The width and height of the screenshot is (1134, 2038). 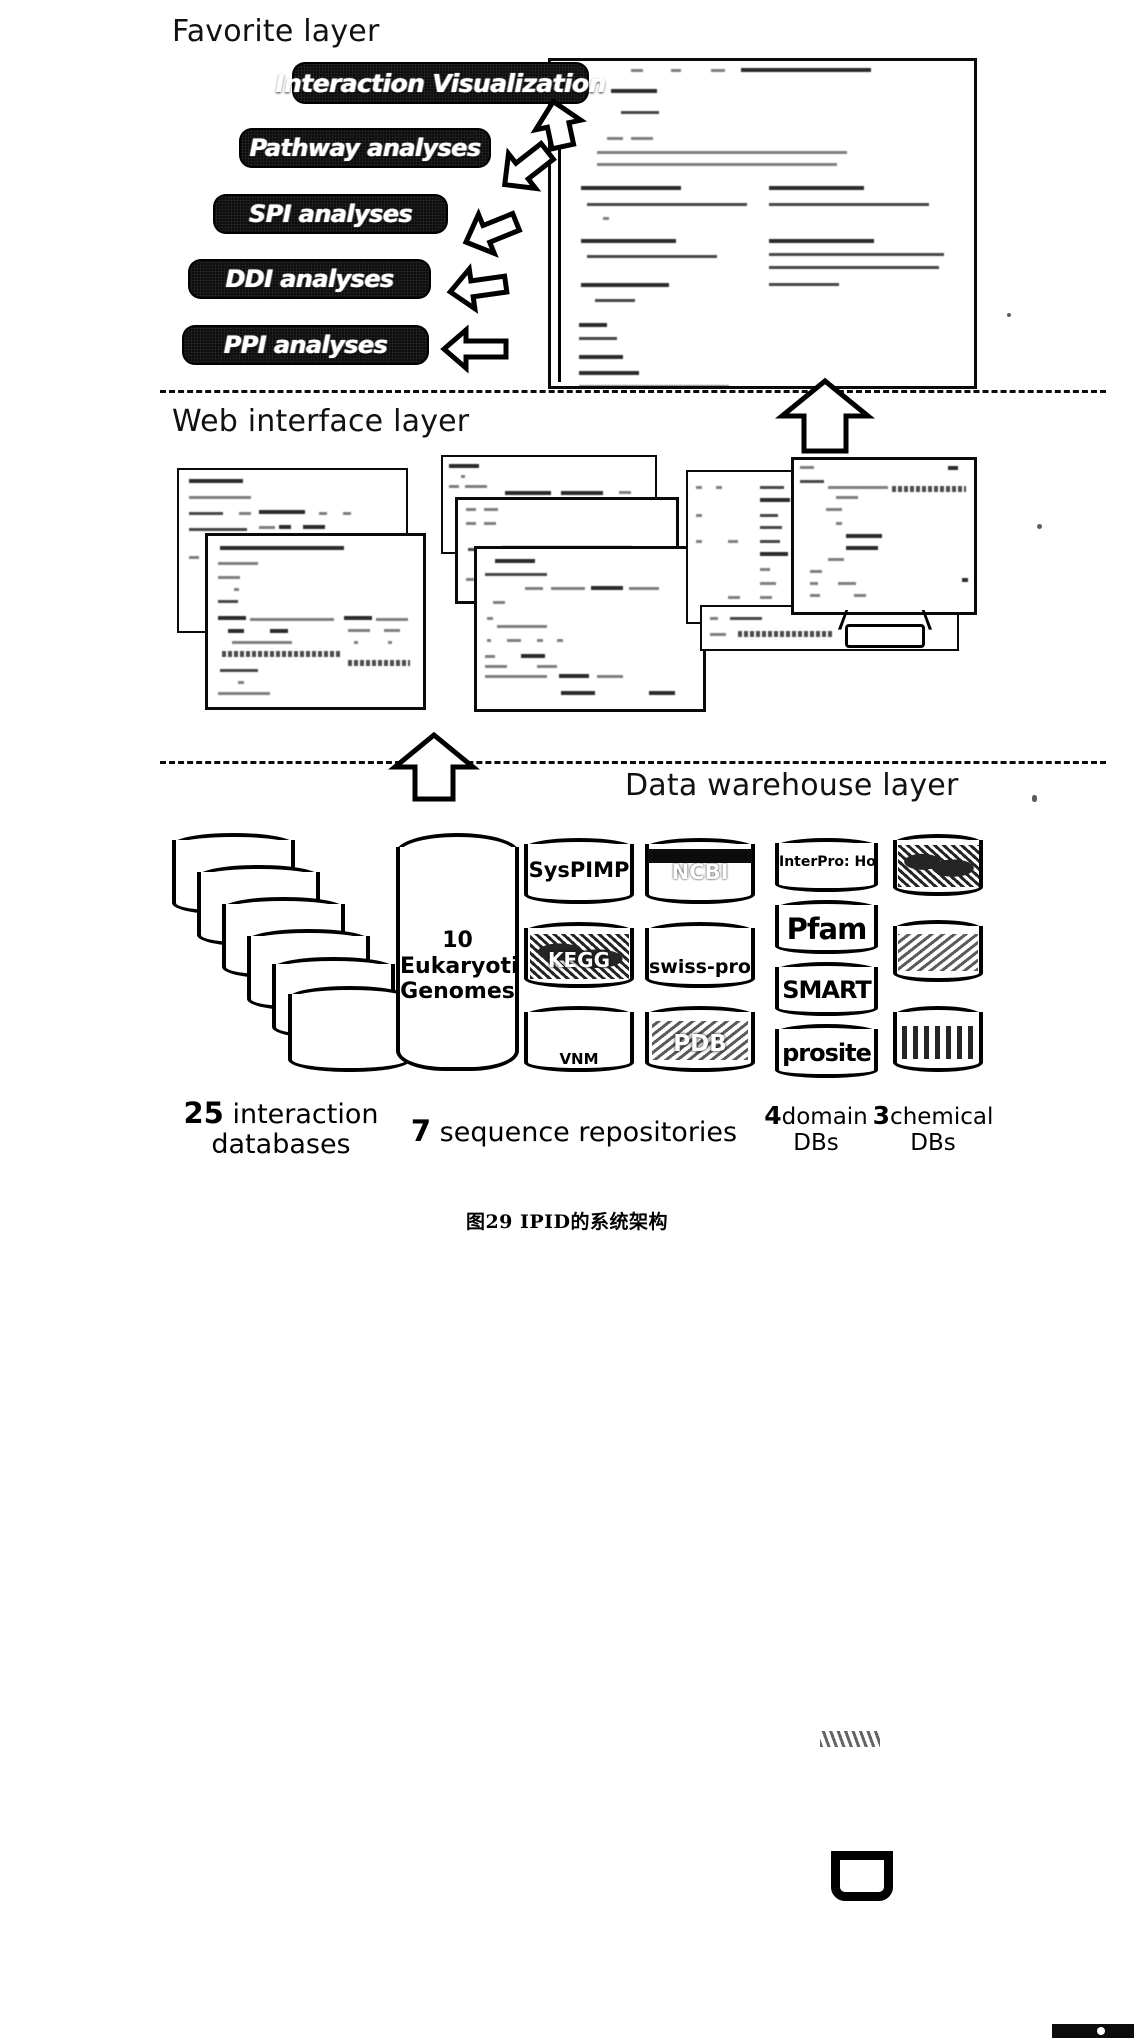 What do you see at coordinates (824, 1117) in the screenshot?
I see `caption-text: domain` at bounding box center [824, 1117].